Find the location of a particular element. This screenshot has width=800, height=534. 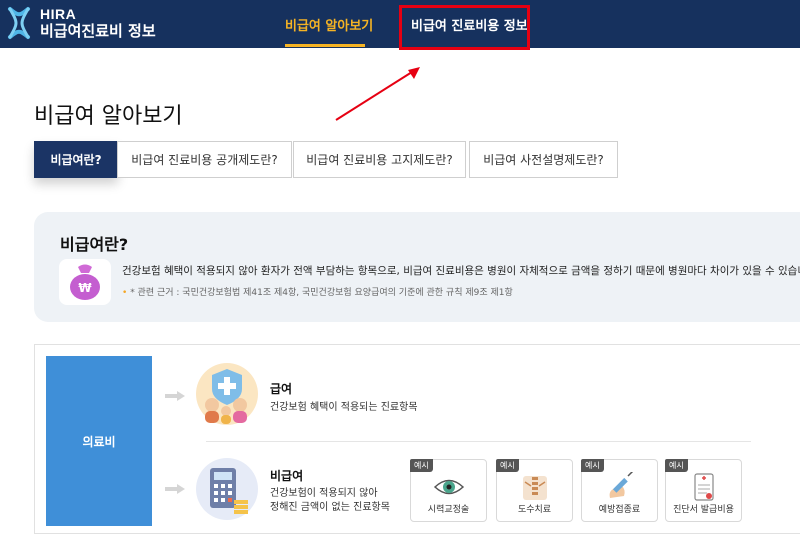

example-card-vision-correction: 예시 시력교정술 is located at coordinates (448, 490).